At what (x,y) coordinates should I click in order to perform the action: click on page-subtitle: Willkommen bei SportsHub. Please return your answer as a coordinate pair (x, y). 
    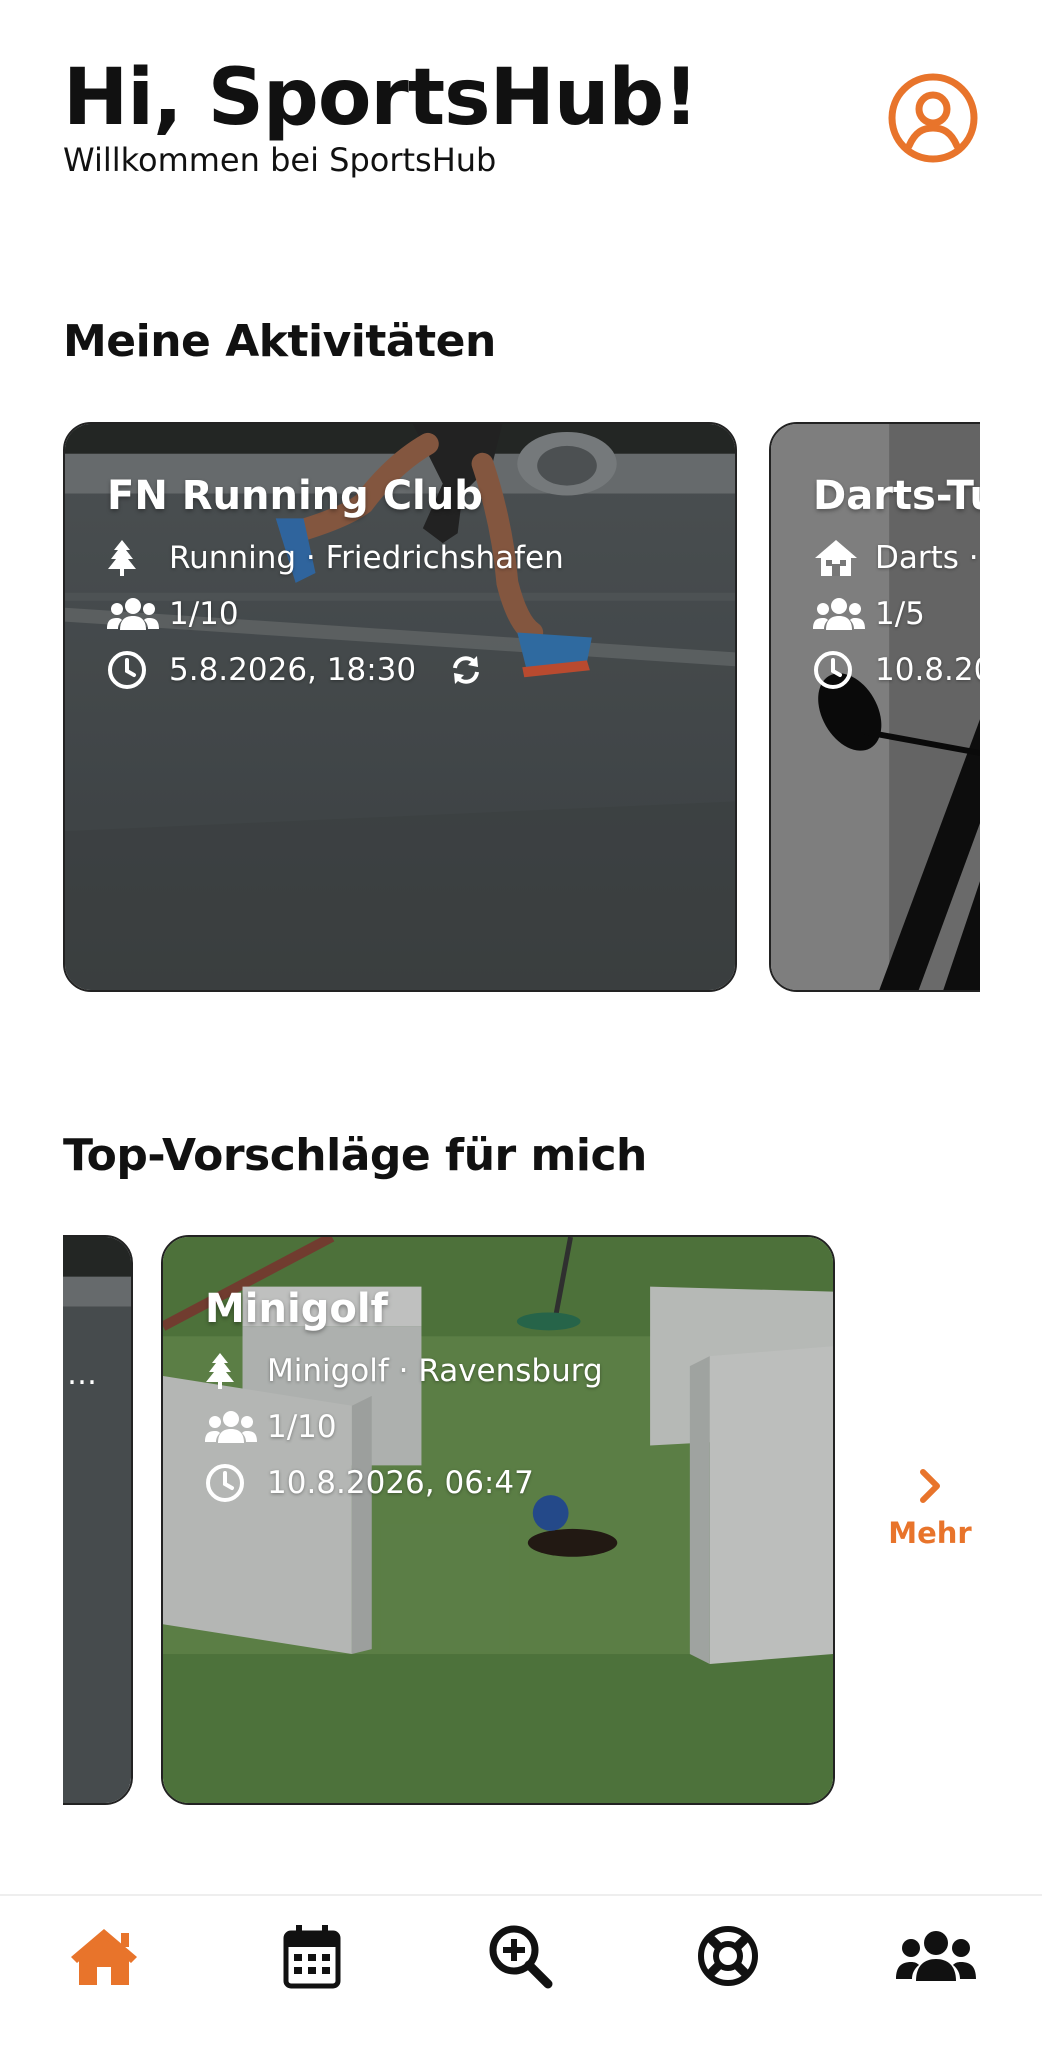
    Looking at the image, I should click on (280, 160).